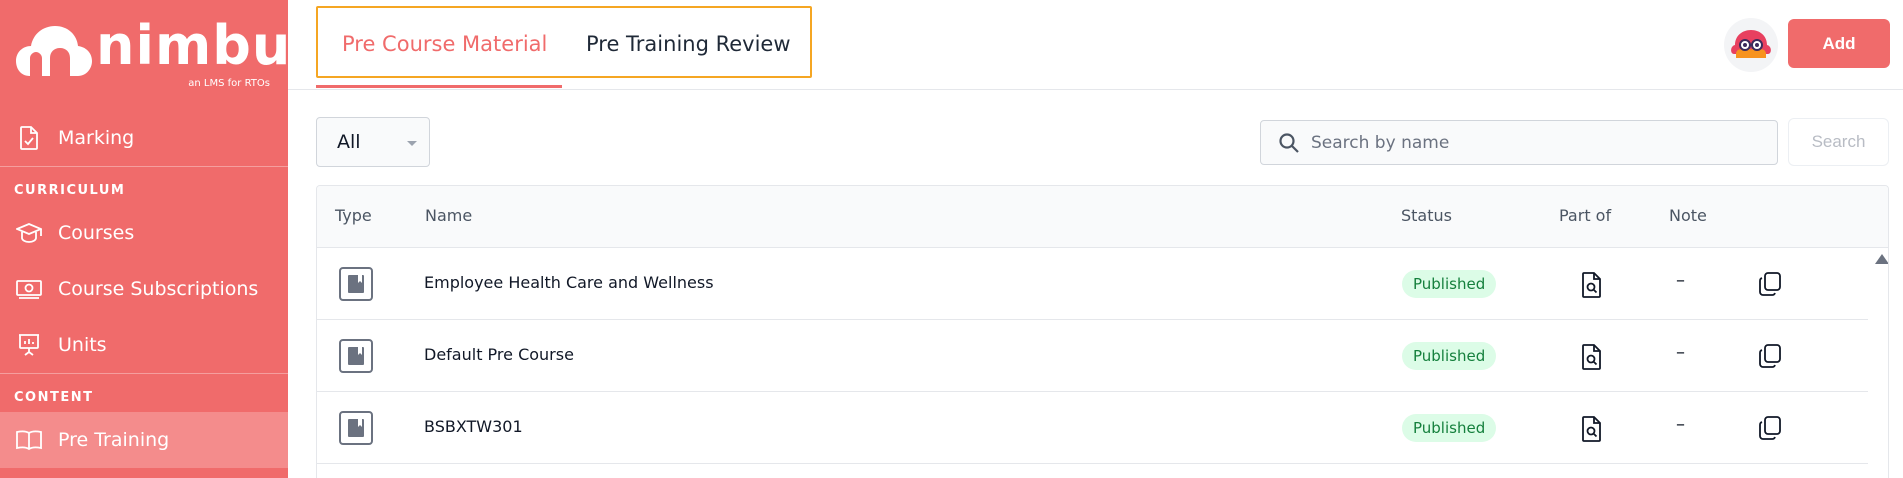 The height and width of the screenshot is (478, 1903). What do you see at coordinates (229, 83) in the screenshot?
I see `brand-tagline: an LMS for RTOs` at bounding box center [229, 83].